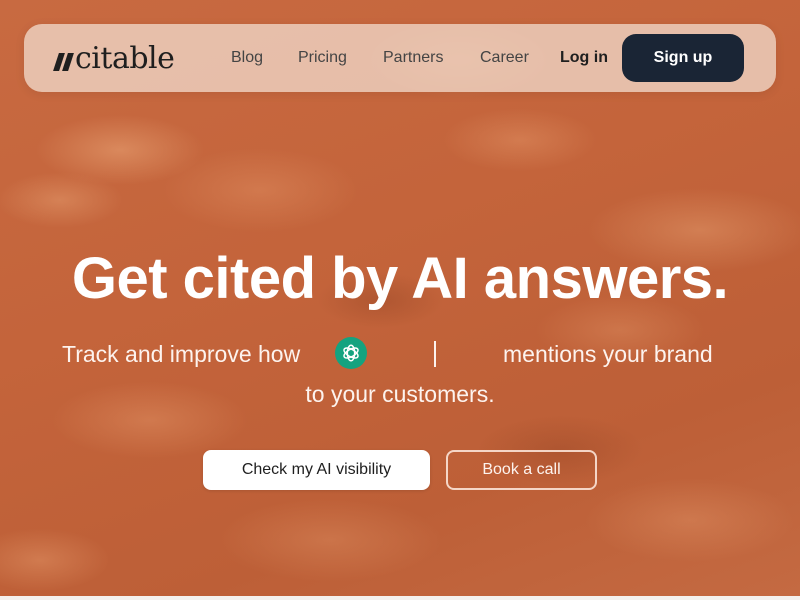  What do you see at coordinates (181, 354) in the screenshot?
I see `hero-subtitle-start: Track and improve how` at bounding box center [181, 354].